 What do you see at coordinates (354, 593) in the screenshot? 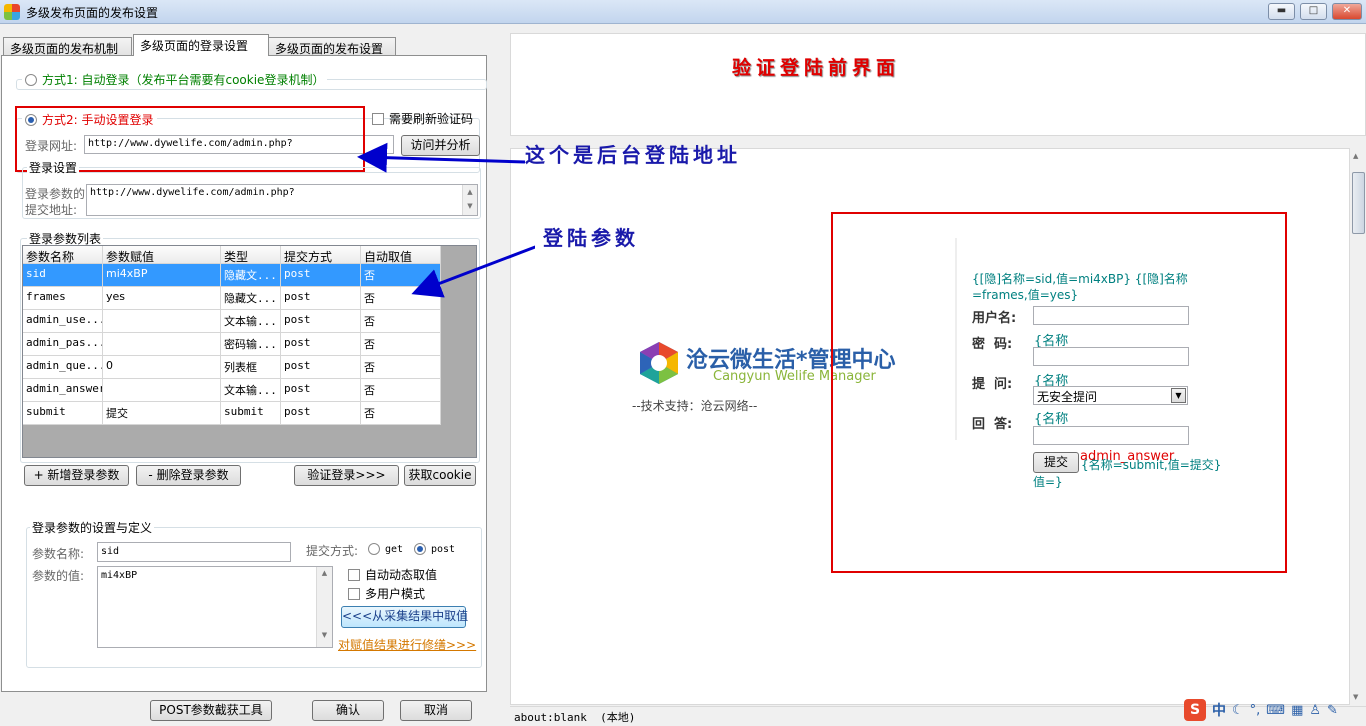
I see `multi-user-checkbox` at bounding box center [354, 593].